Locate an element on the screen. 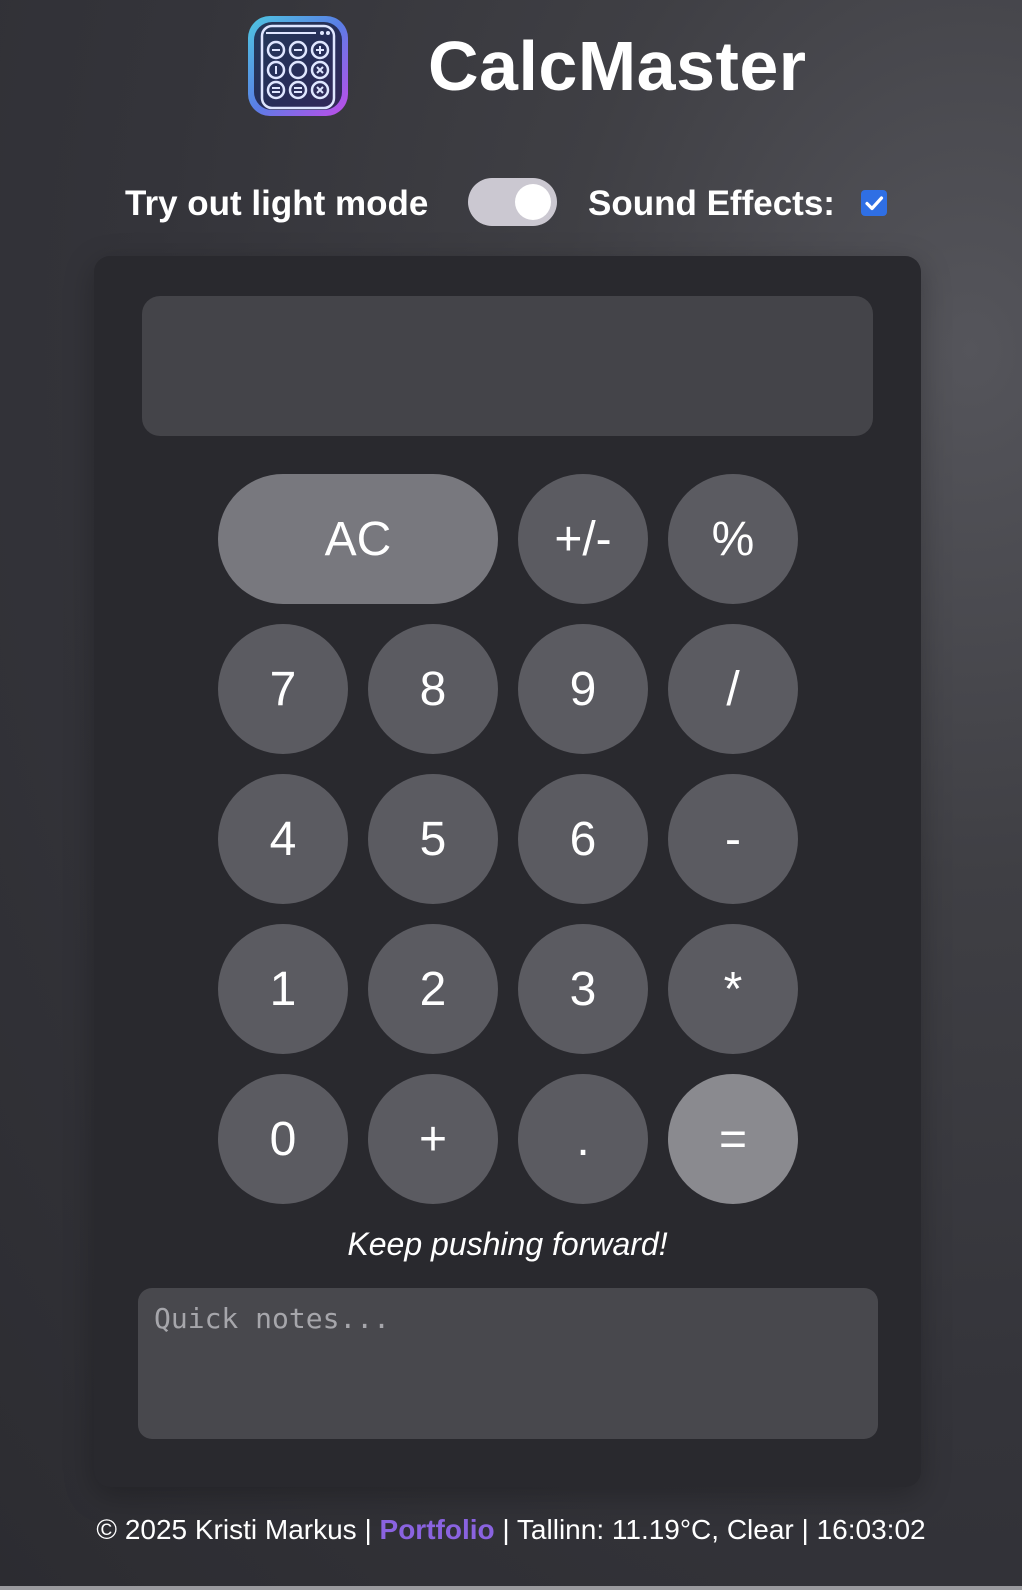 The height and width of the screenshot is (1590, 1022). motivational-quote: Keep pushing forward! is located at coordinates (507, 1244).